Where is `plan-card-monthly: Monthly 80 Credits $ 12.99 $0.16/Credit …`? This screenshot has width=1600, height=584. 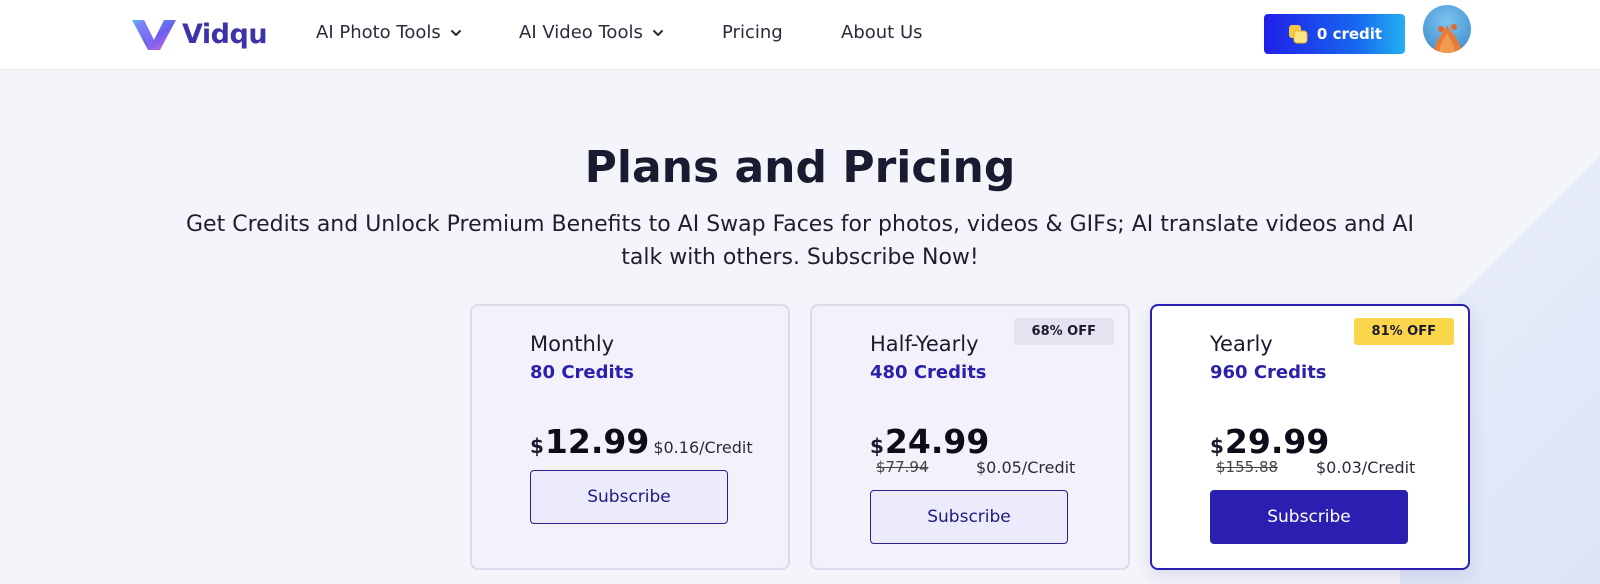 plan-card-monthly: Monthly 80 Credits $ 12.99 $0.16/Credit … is located at coordinates (630, 437).